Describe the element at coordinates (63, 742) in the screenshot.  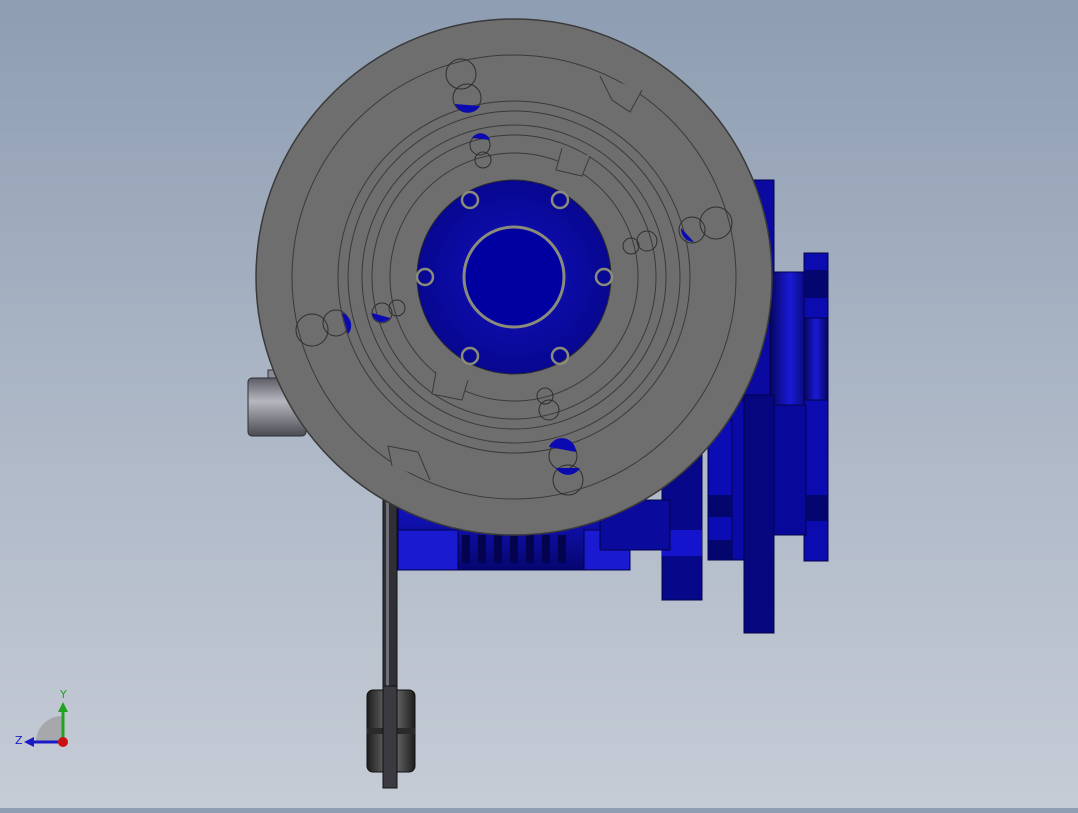
I see `x-axis-icon` at that location.